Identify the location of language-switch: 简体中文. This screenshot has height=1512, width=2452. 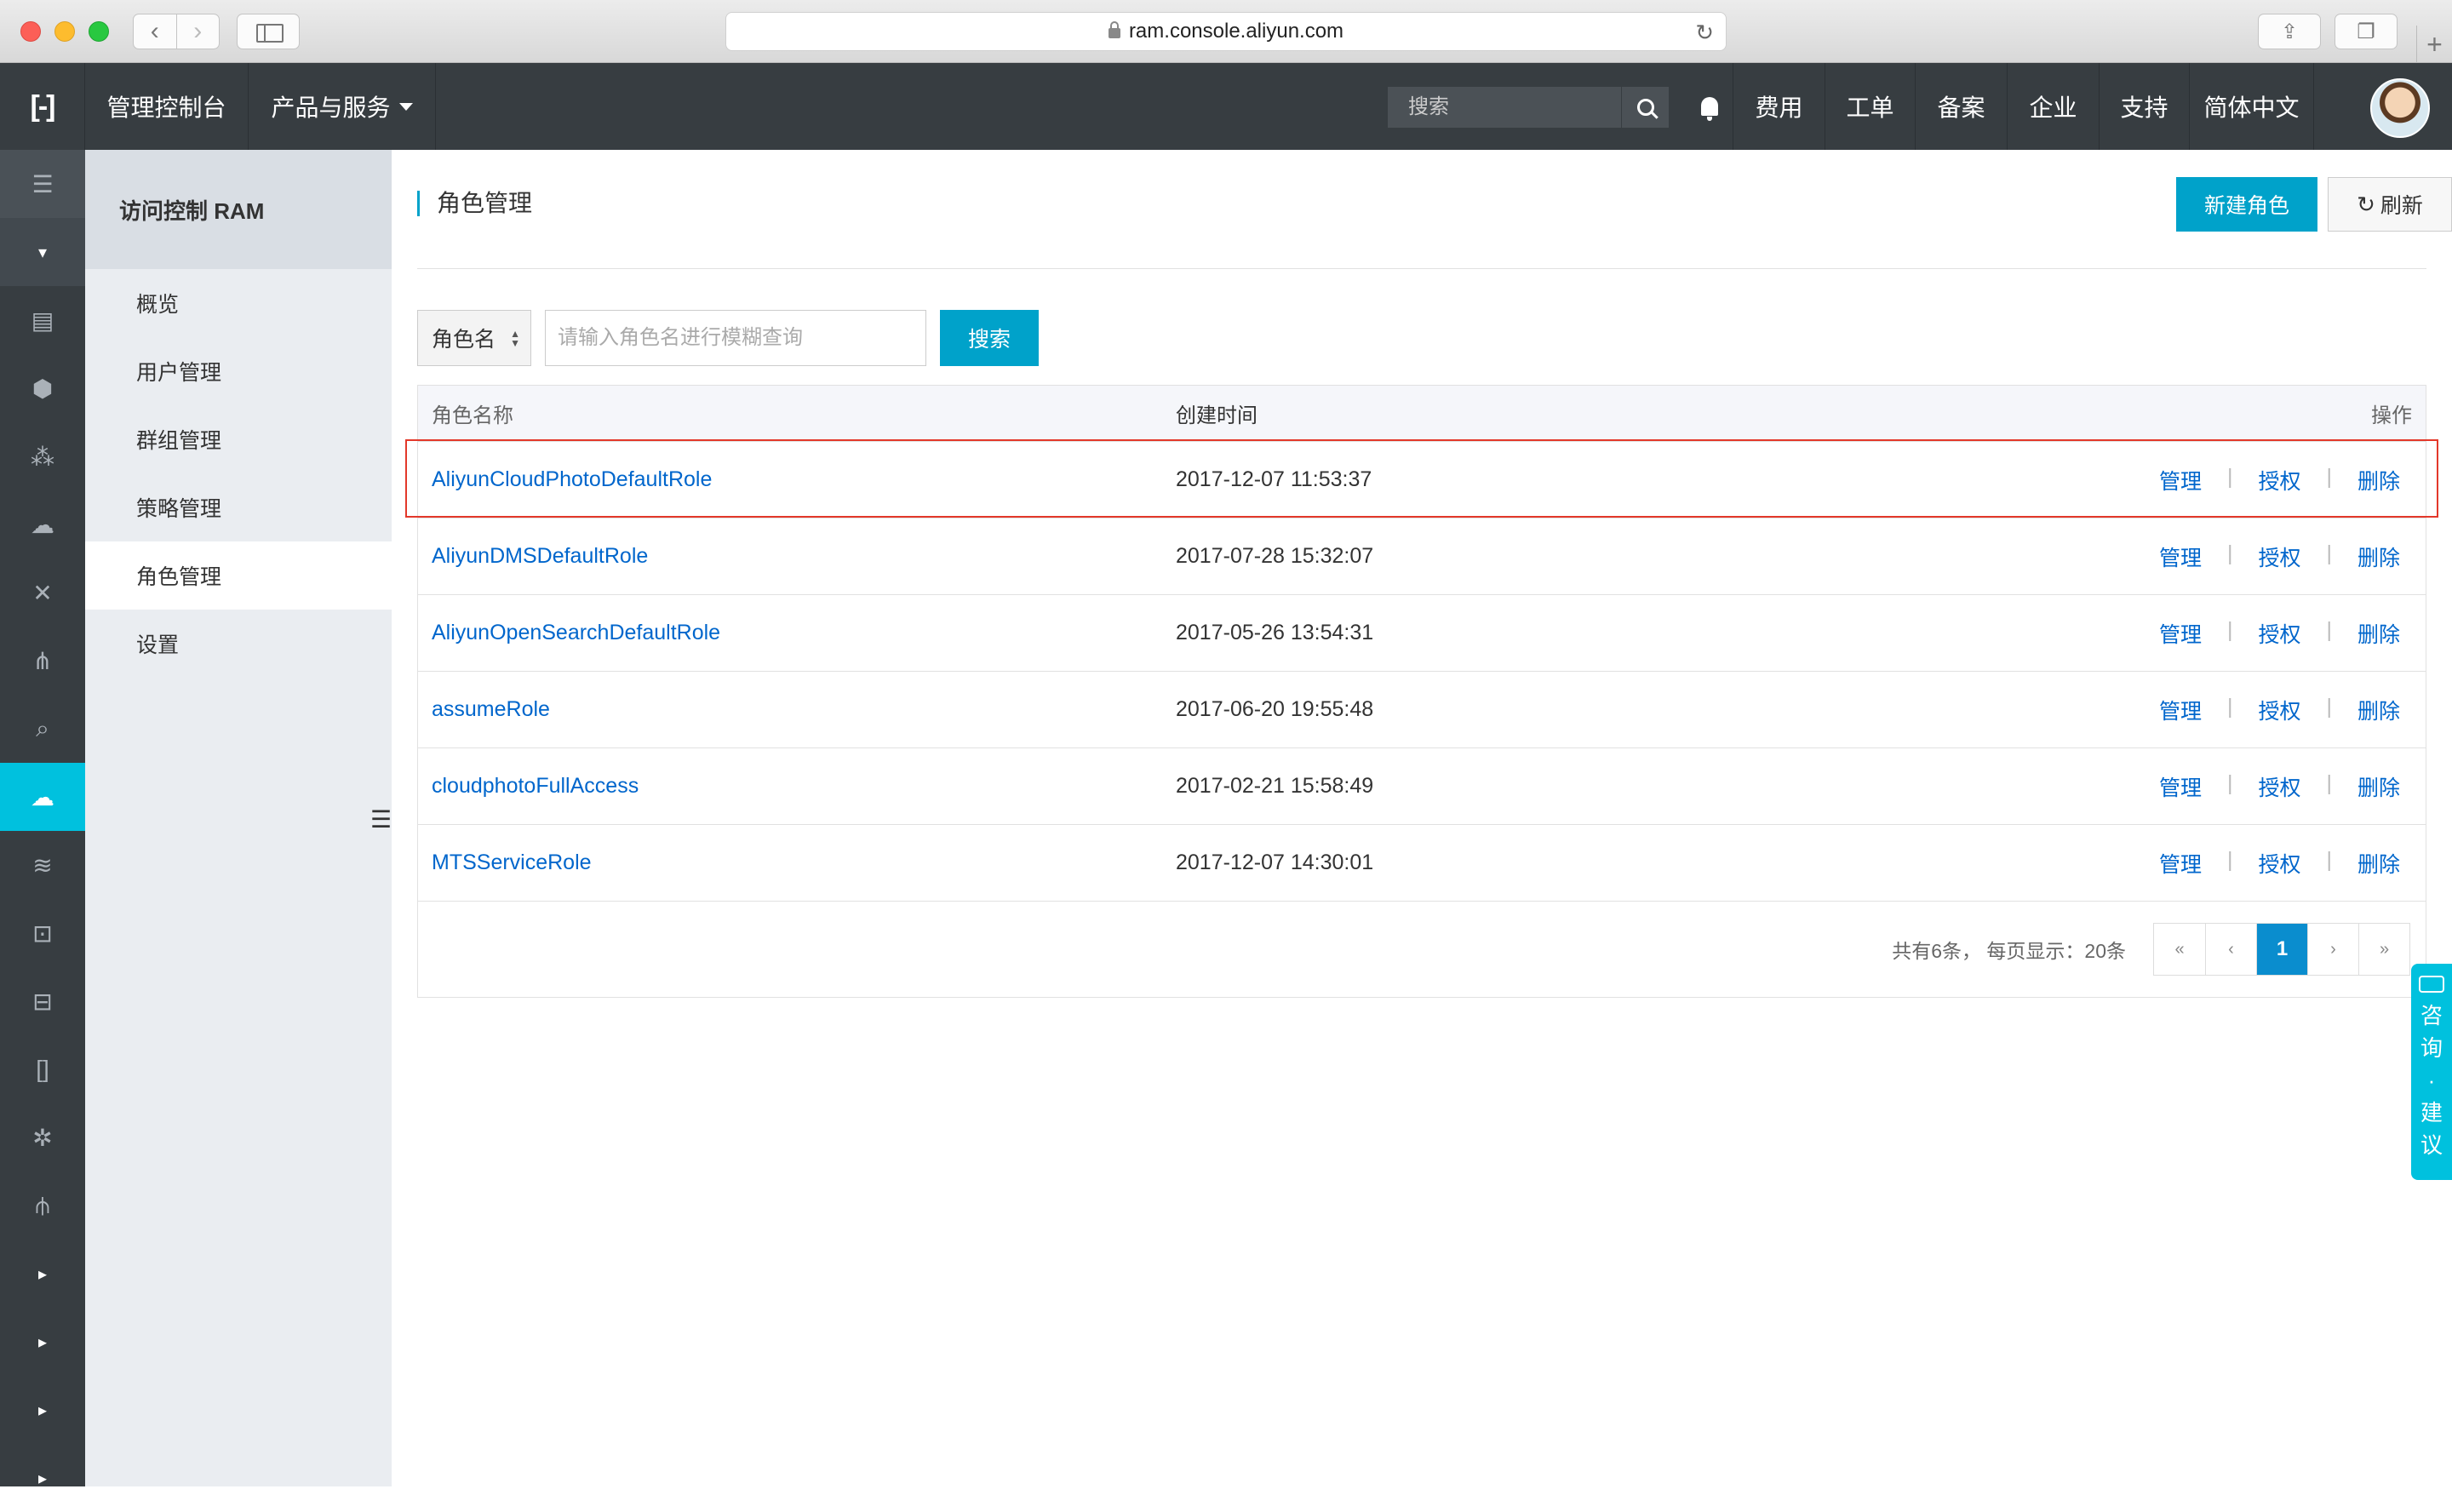
(2252, 106).